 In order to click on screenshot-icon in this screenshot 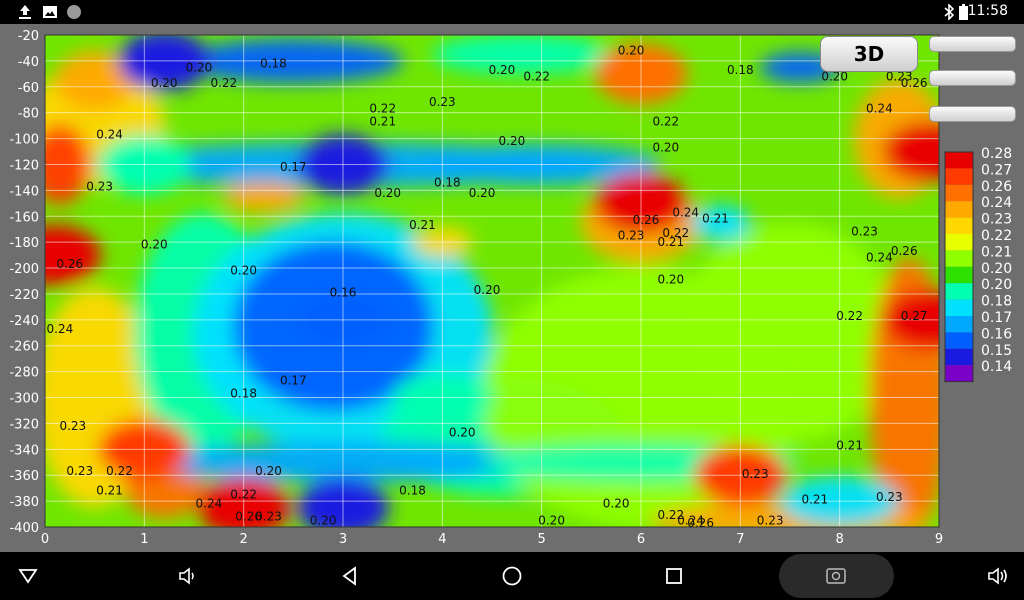, I will do `click(836, 576)`.